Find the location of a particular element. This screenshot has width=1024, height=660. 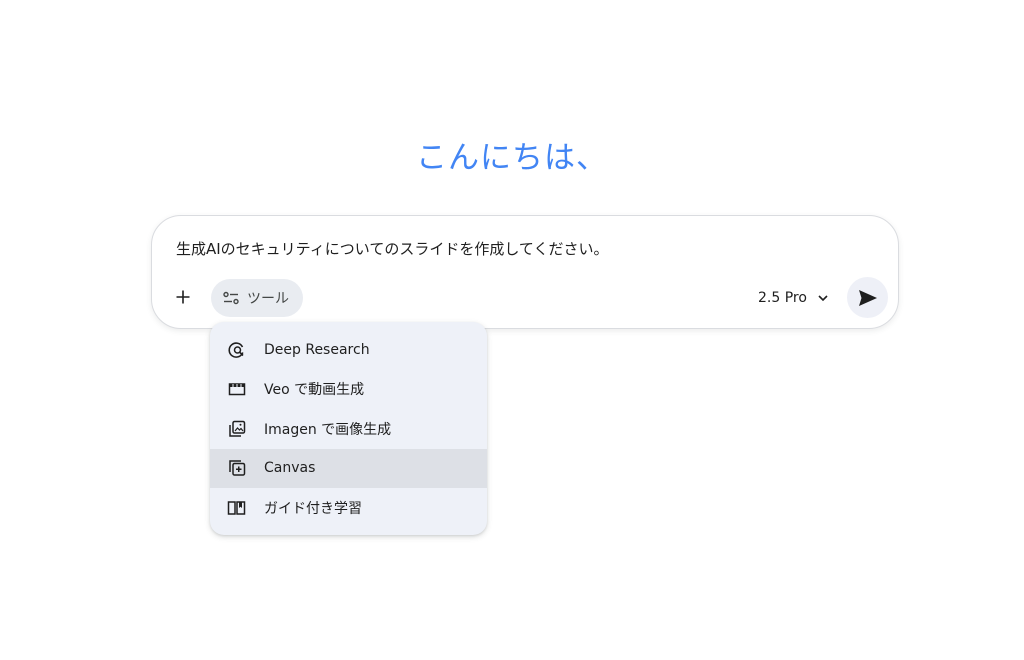

add-button is located at coordinates (183, 297).